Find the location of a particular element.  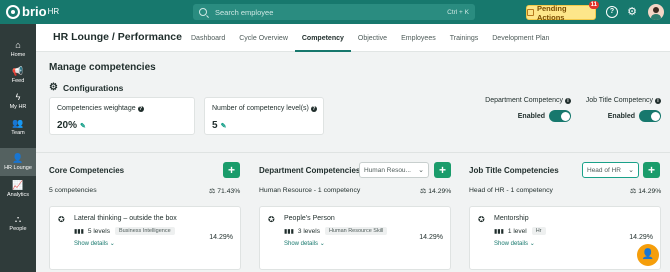

competency-levels: ▮▮▮ 5 levels Business Intelligence is located at coordinates (124, 231).